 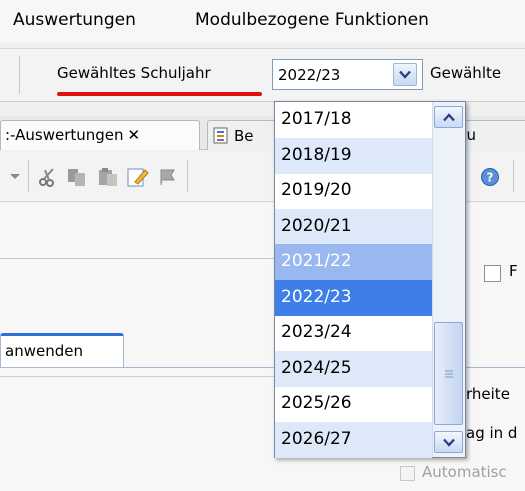 What do you see at coordinates (138, 177) in the screenshot?
I see `edit-icon` at bounding box center [138, 177].